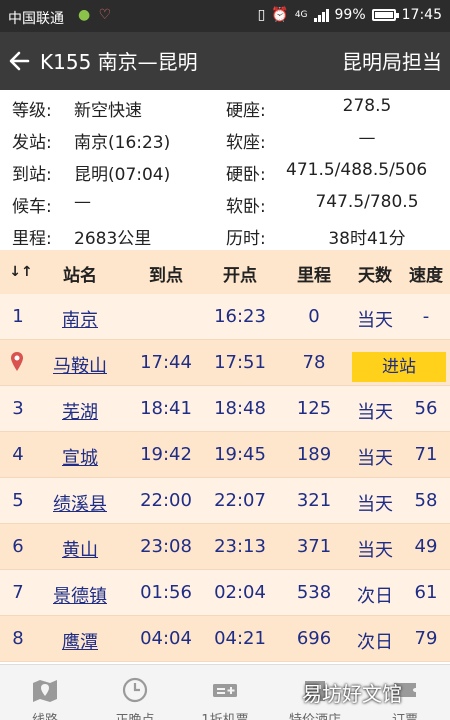 Image resolution: width=450 pixels, height=720 pixels. Describe the element at coordinates (225, 138) in the screenshot. I see `info-row: 发站: 南京(16:23) 软座: —` at that location.